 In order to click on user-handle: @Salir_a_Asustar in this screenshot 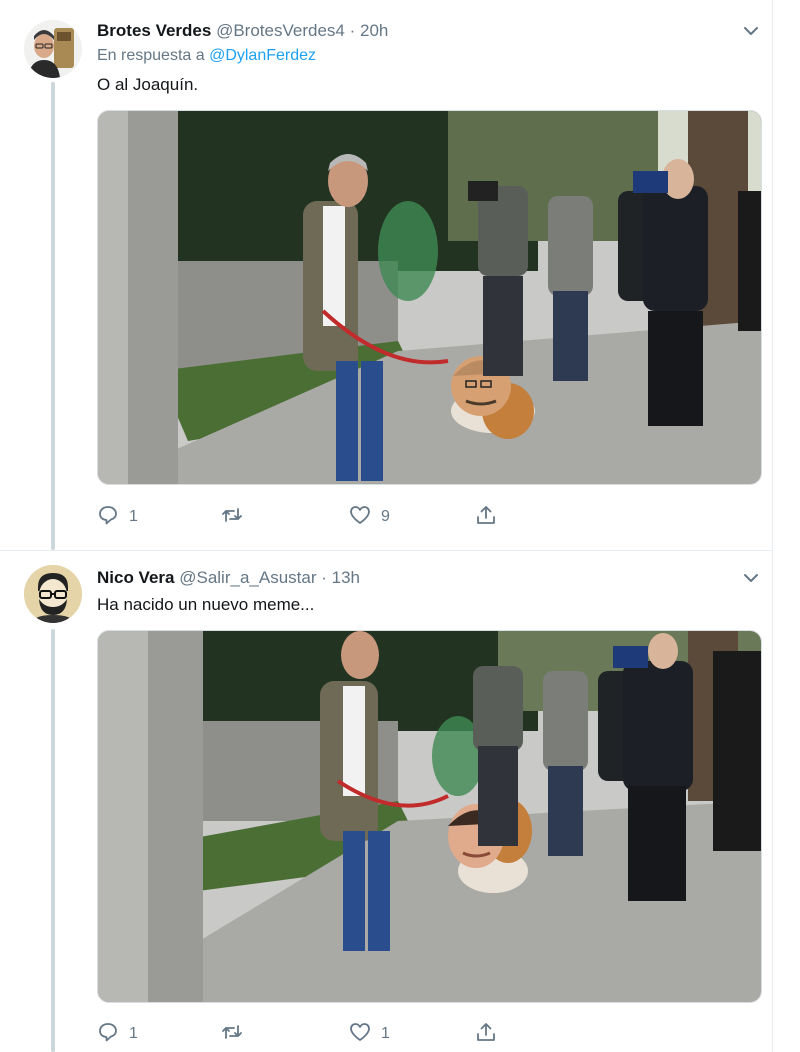, I will do `click(247, 577)`.